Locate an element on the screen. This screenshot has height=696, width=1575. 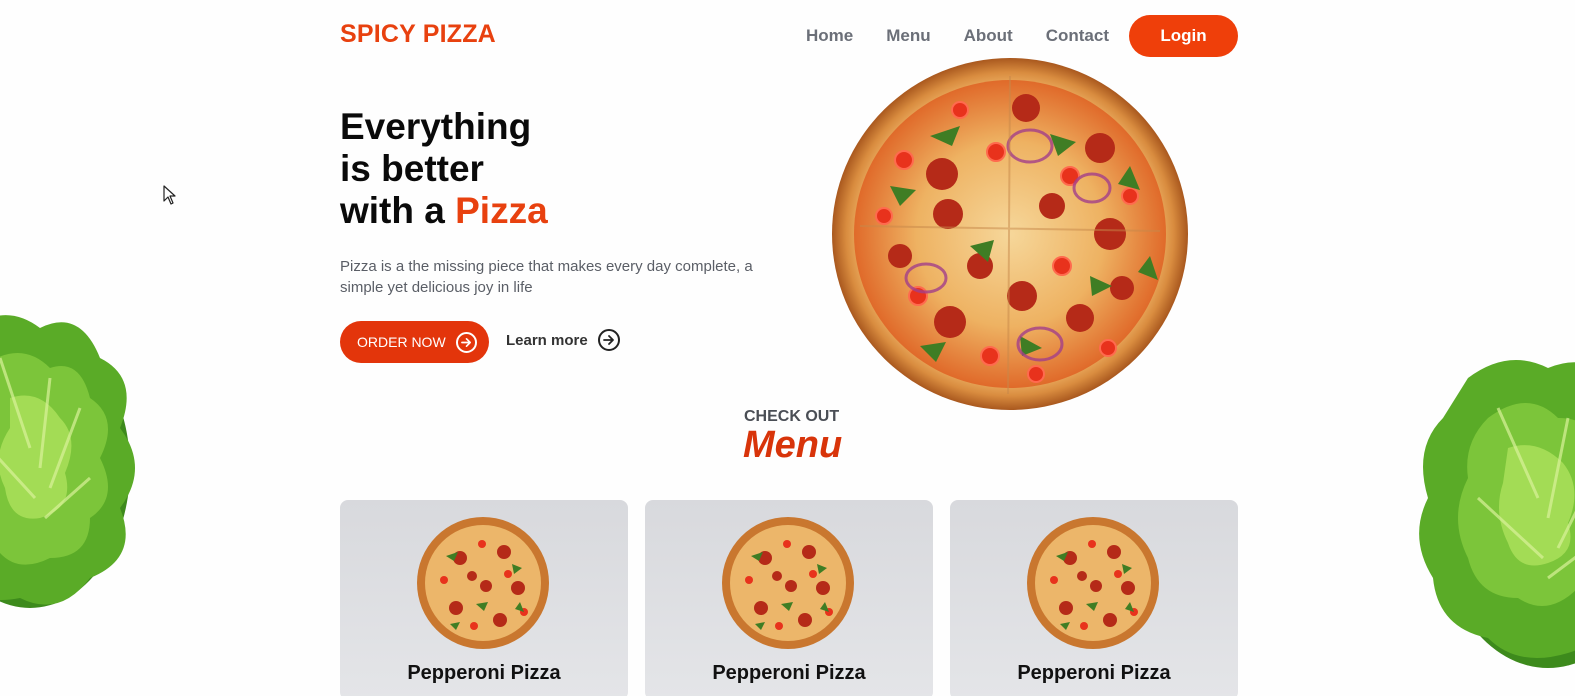
order-now-label: ORDER NOW is located at coordinates (401, 342).